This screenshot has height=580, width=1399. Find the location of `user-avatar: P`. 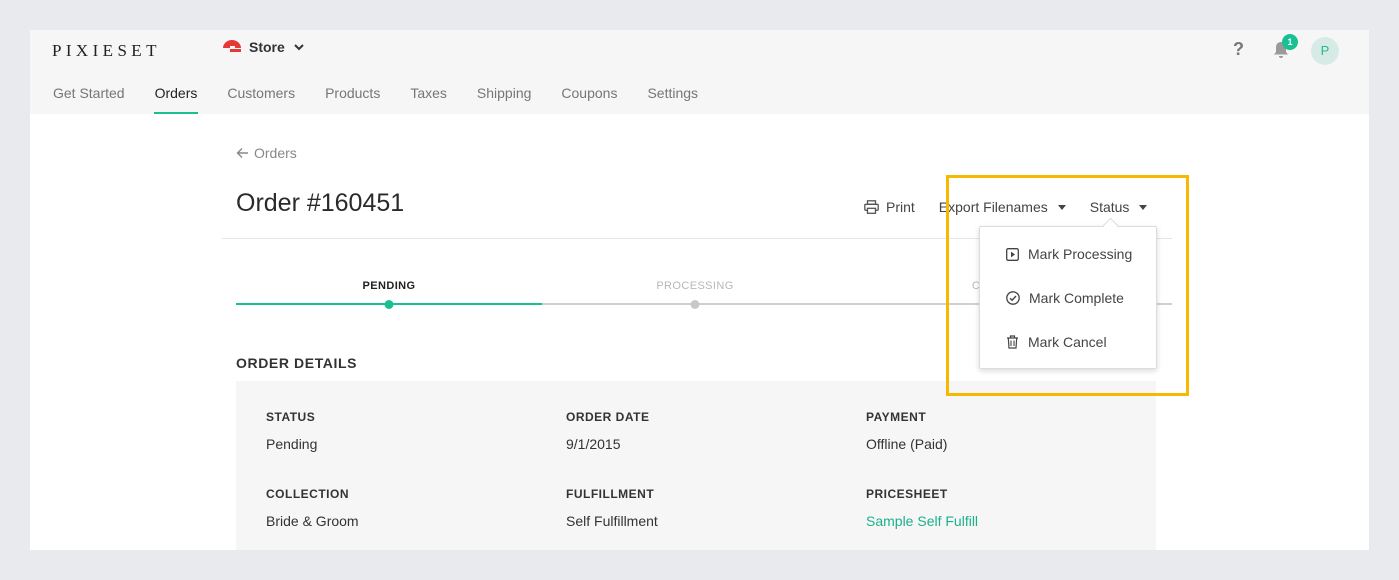

user-avatar: P is located at coordinates (1325, 51).